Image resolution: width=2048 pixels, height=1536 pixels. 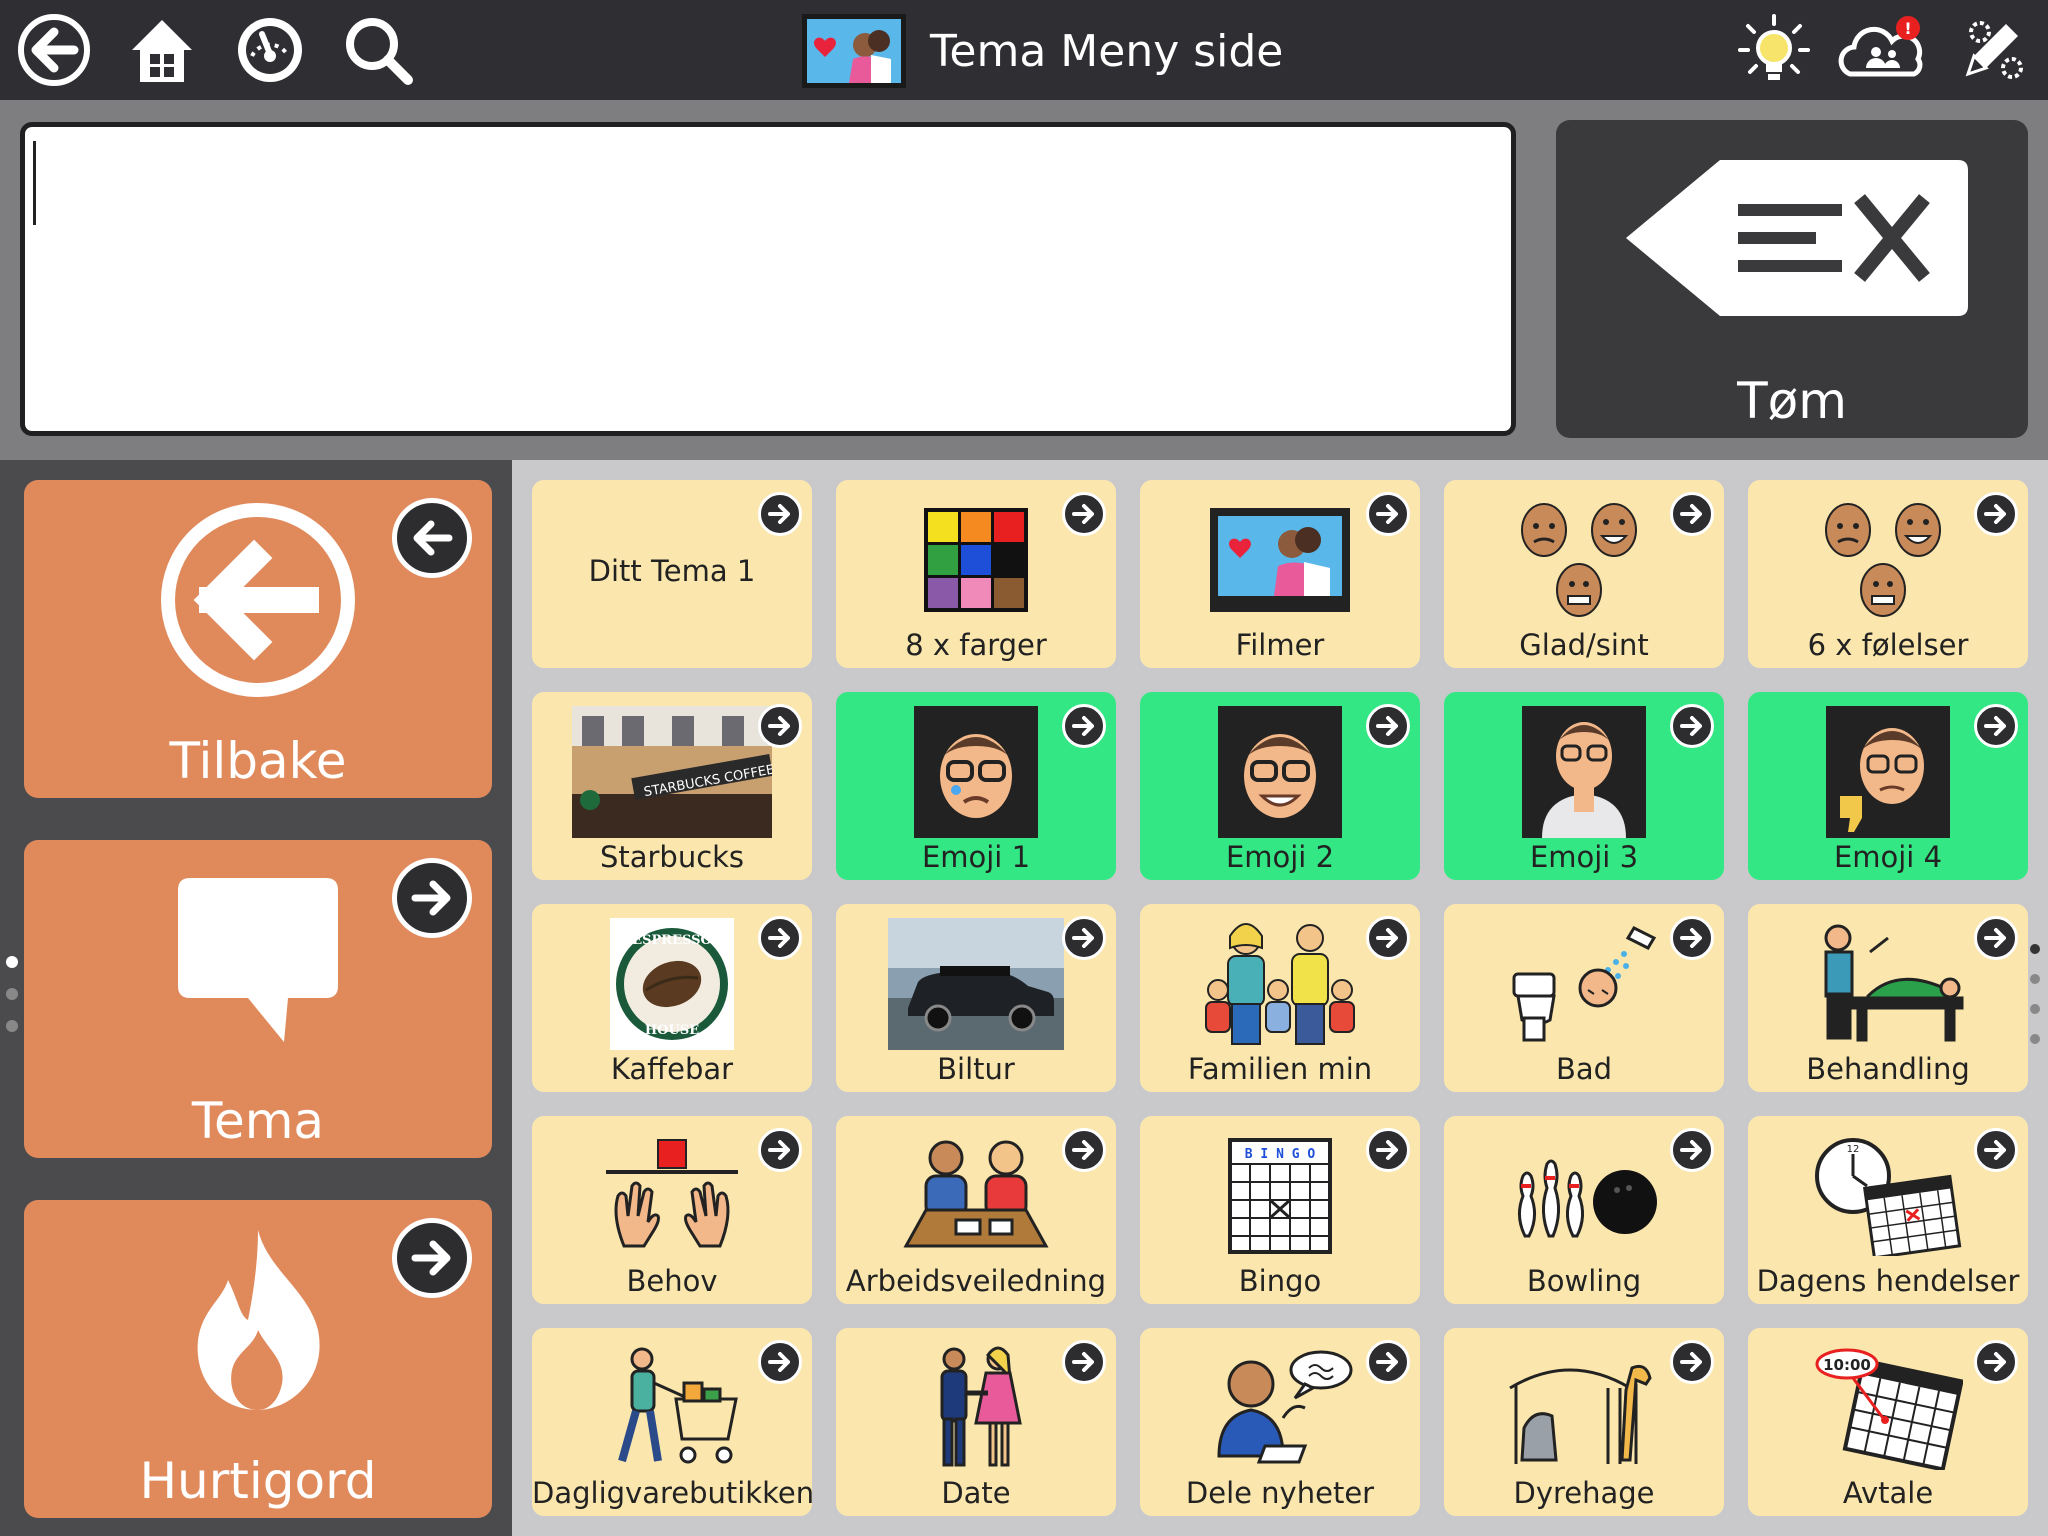 I want to click on lightbulb-icon, so click(x=1774, y=50).